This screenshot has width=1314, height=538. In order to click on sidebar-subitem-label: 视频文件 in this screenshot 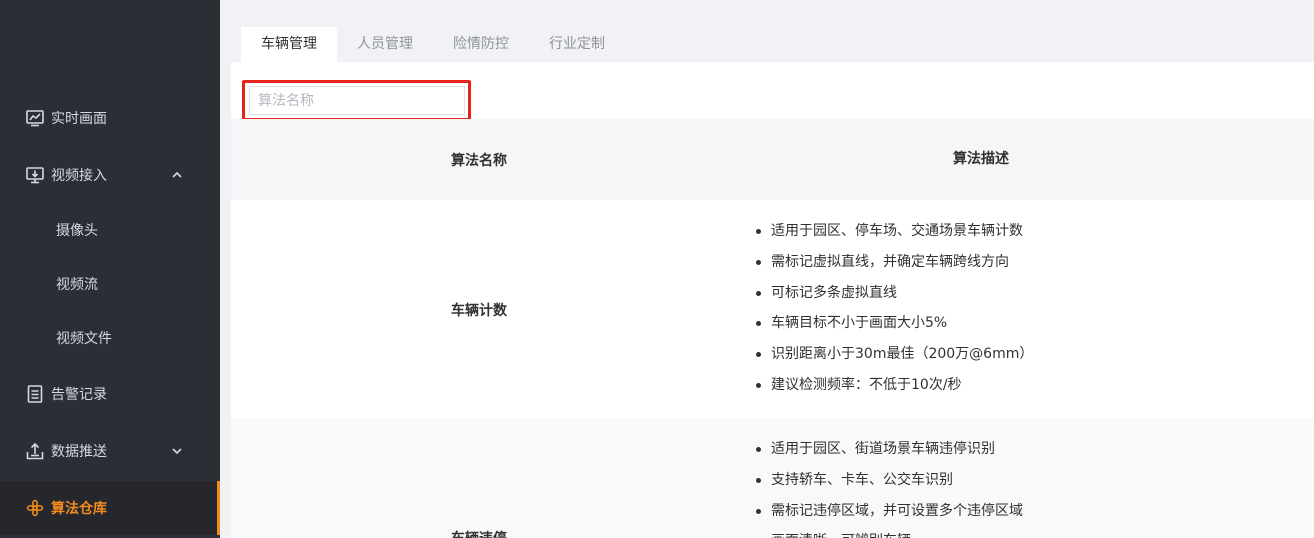, I will do `click(84, 339)`.